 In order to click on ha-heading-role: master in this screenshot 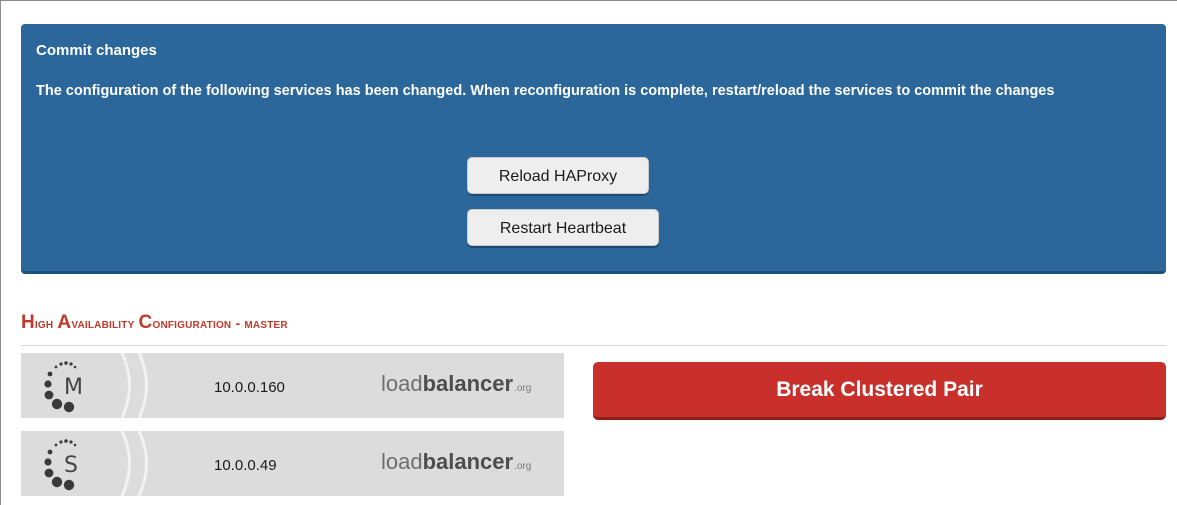, I will do `click(266, 323)`.